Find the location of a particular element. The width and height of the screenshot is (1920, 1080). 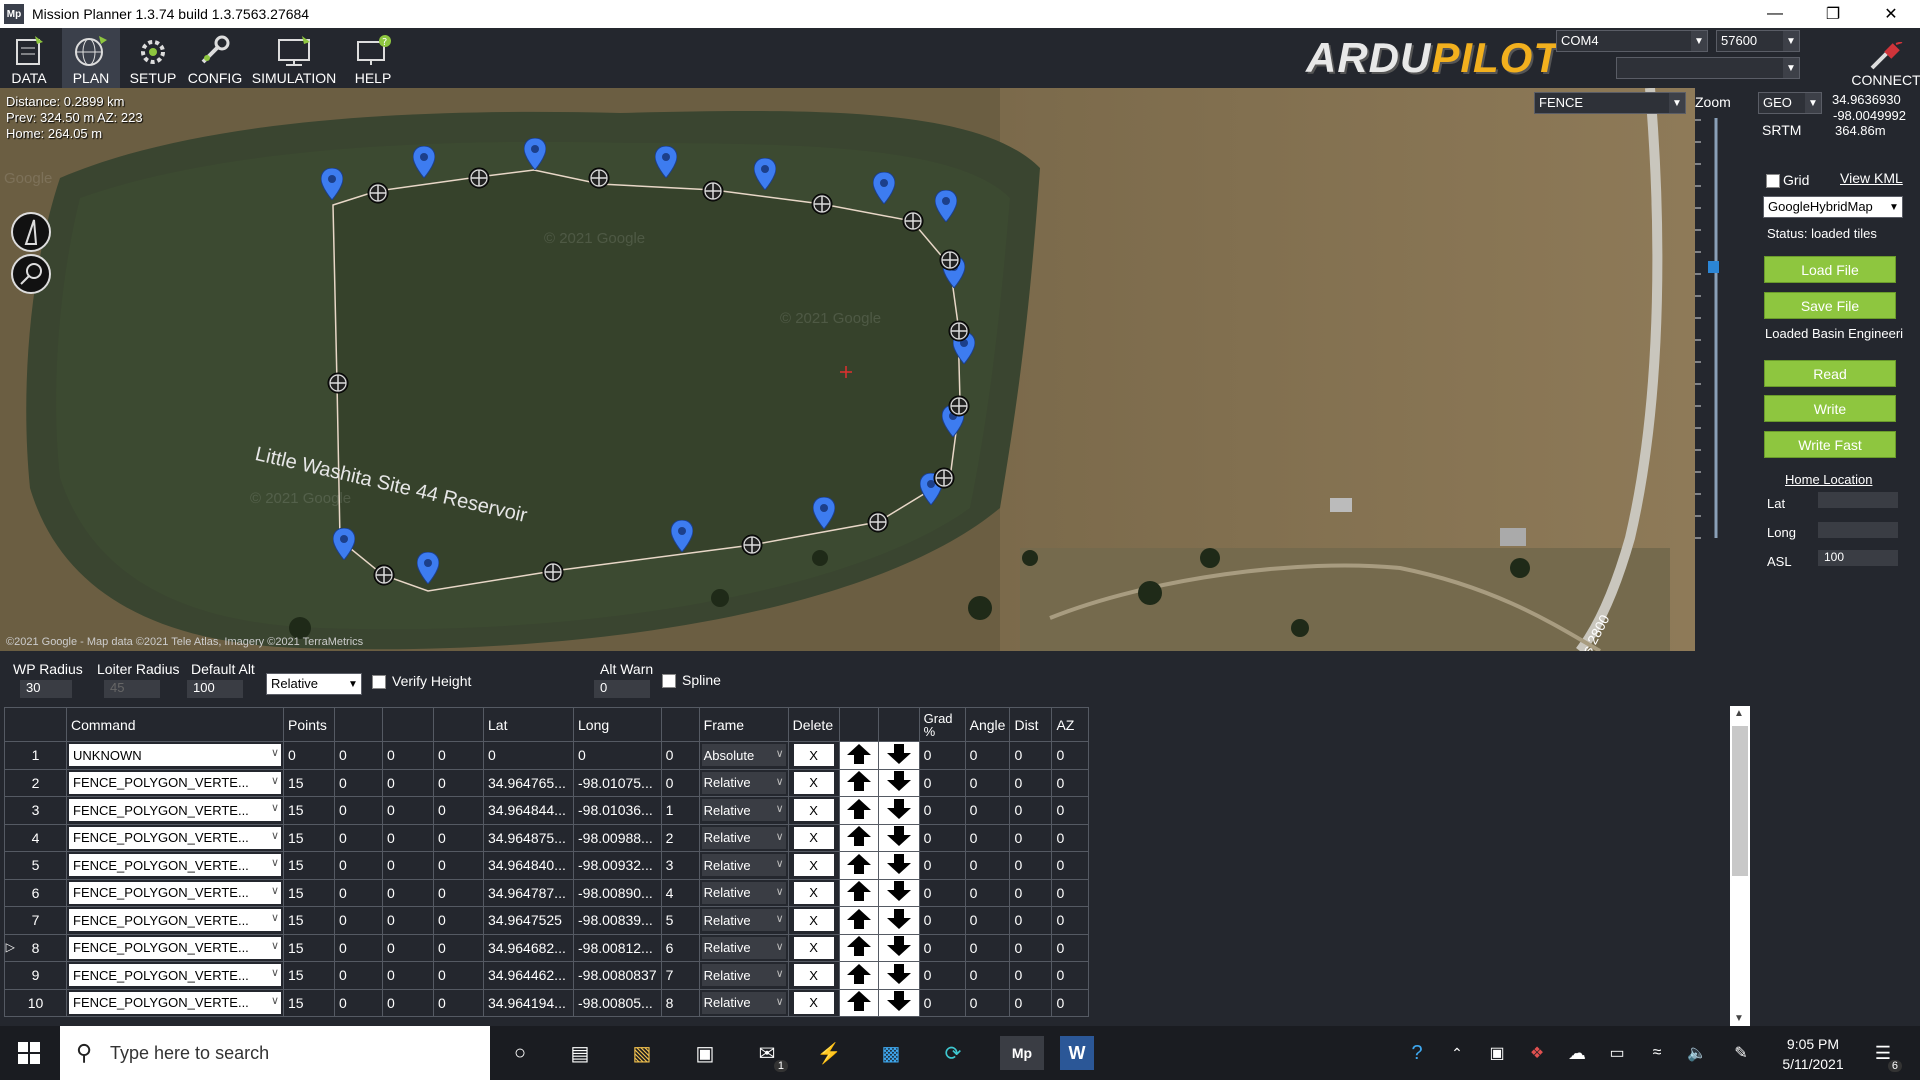

row-index: 5 is located at coordinates (35, 865).